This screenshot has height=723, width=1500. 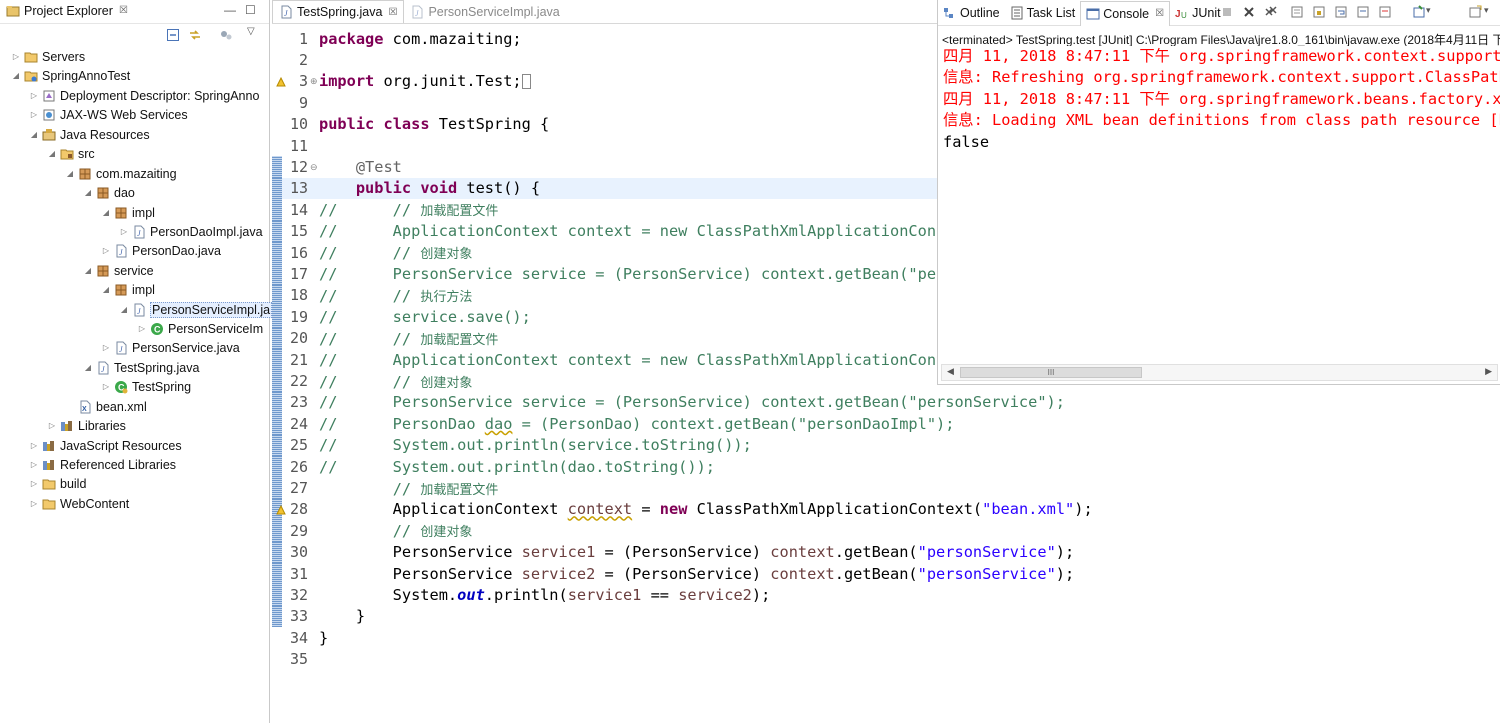 What do you see at coordinates (1043, 13) in the screenshot?
I see `tab-task-list: Task List` at bounding box center [1043, 13].